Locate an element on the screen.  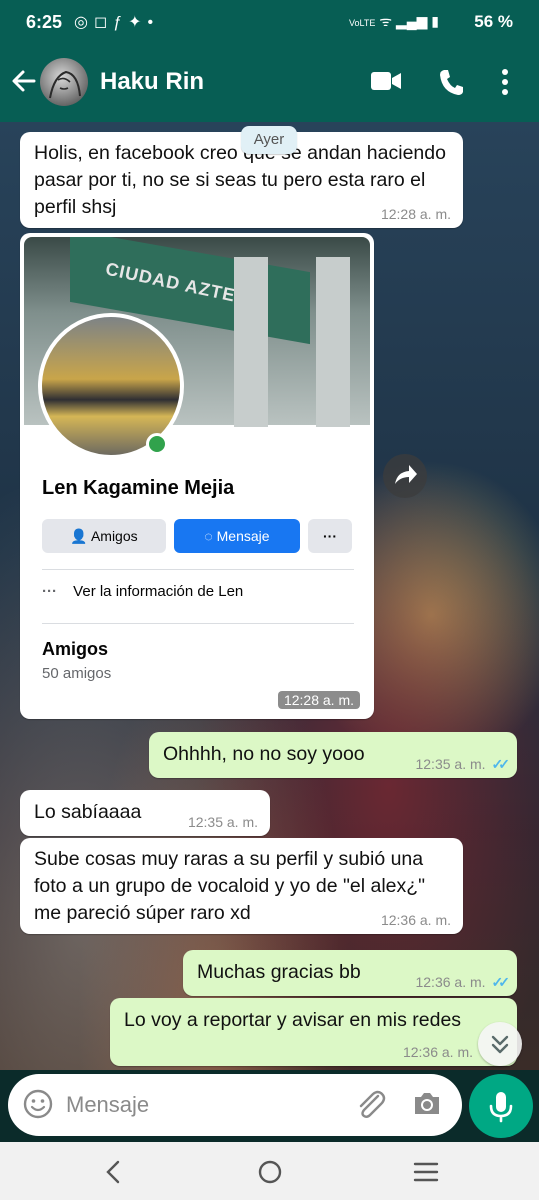
emoji-icon is located at coordinates (38, 1104).